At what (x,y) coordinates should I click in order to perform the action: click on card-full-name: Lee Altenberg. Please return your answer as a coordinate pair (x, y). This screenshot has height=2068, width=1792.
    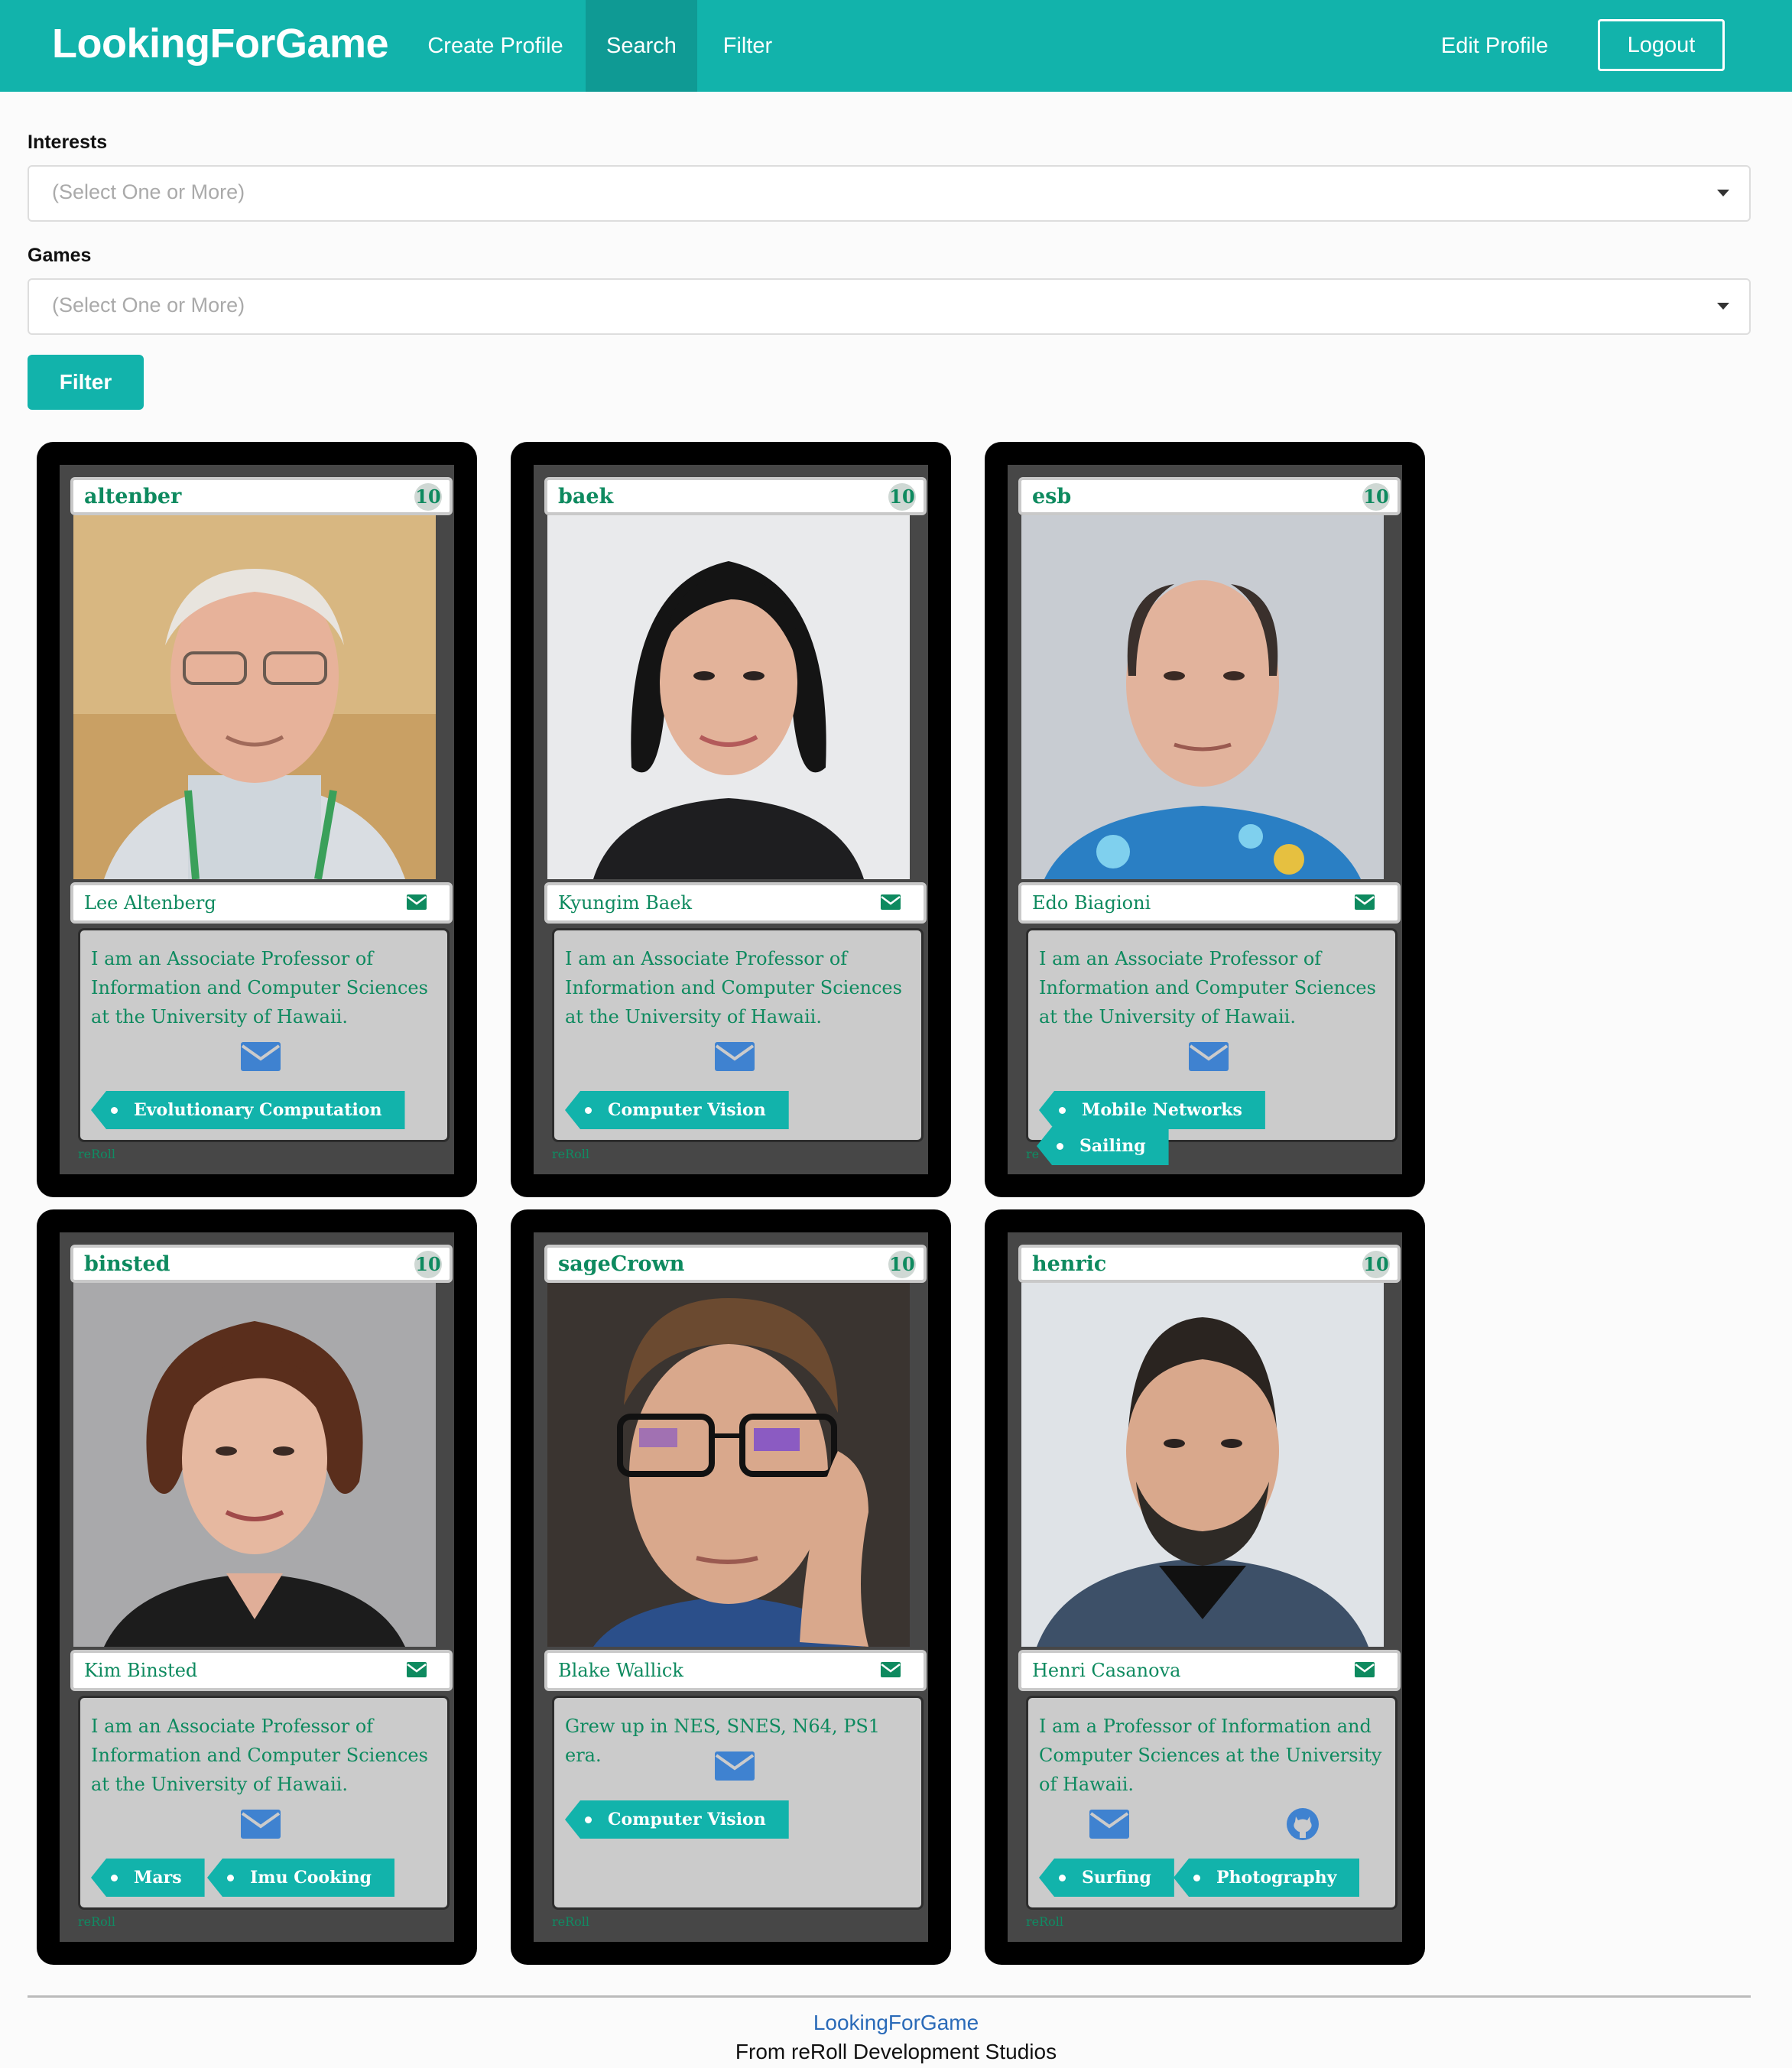
    Looking at the image, I should click on (150, 903).